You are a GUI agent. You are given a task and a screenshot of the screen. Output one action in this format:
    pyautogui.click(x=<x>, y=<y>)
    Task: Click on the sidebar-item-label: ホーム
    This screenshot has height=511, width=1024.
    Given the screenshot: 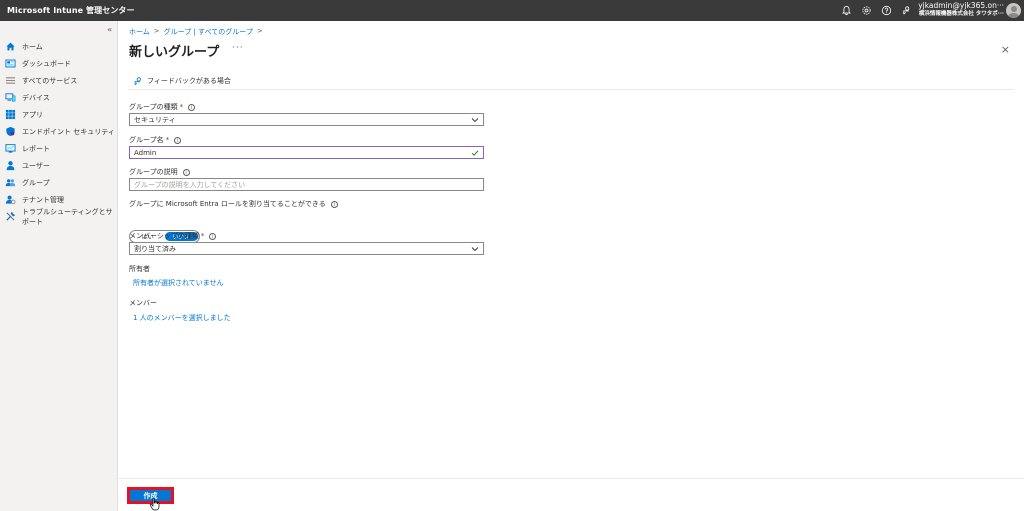 What is the action you would take?
    pyautogui.click(x=32, y=46)
    